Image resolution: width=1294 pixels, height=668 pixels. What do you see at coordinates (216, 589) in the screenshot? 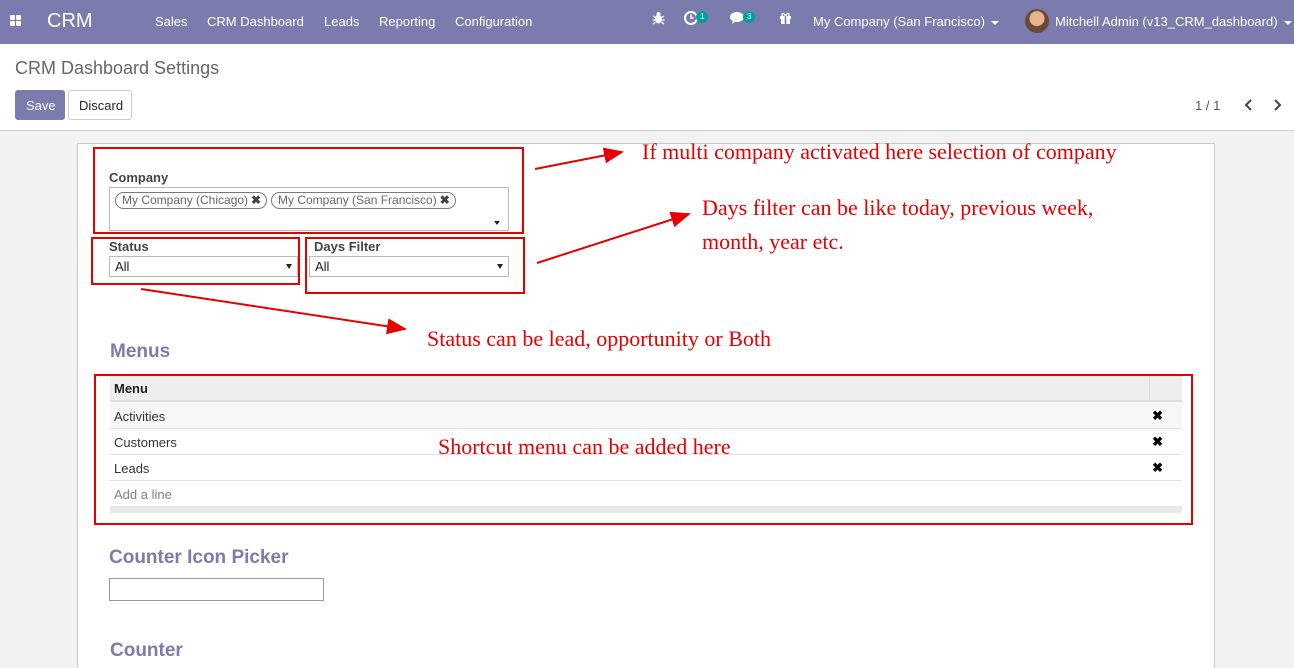
I see `counter-icon-input` at bounding box center [216, 589].